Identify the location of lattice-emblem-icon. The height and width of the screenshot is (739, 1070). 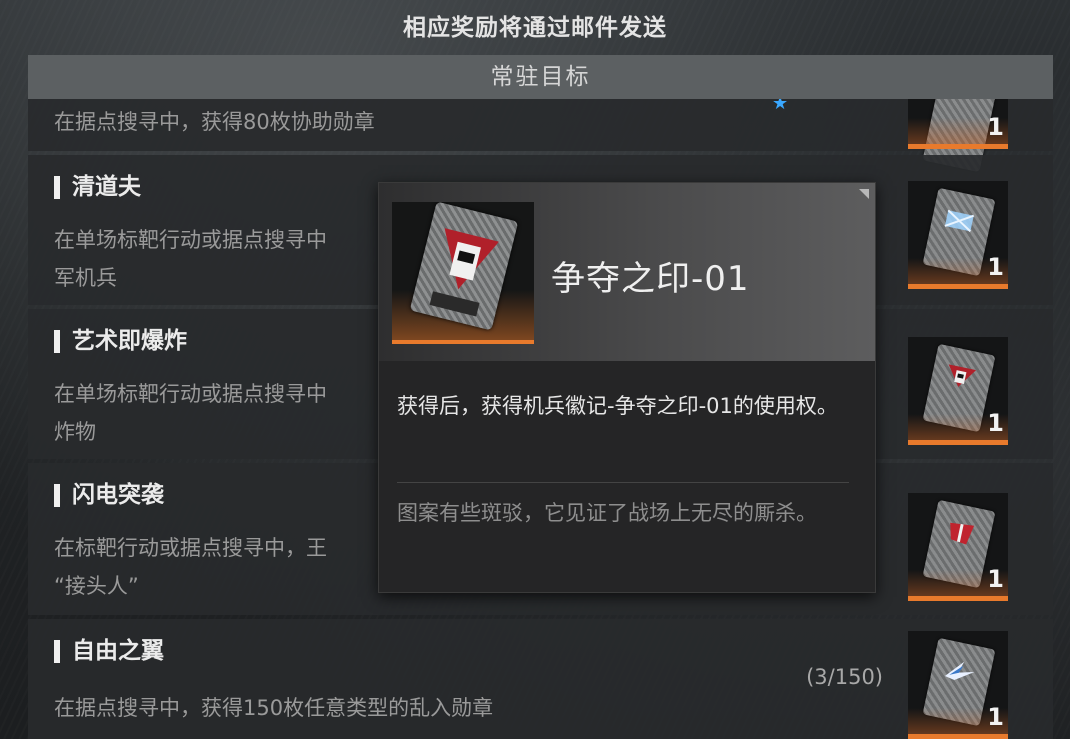
(959, 221).